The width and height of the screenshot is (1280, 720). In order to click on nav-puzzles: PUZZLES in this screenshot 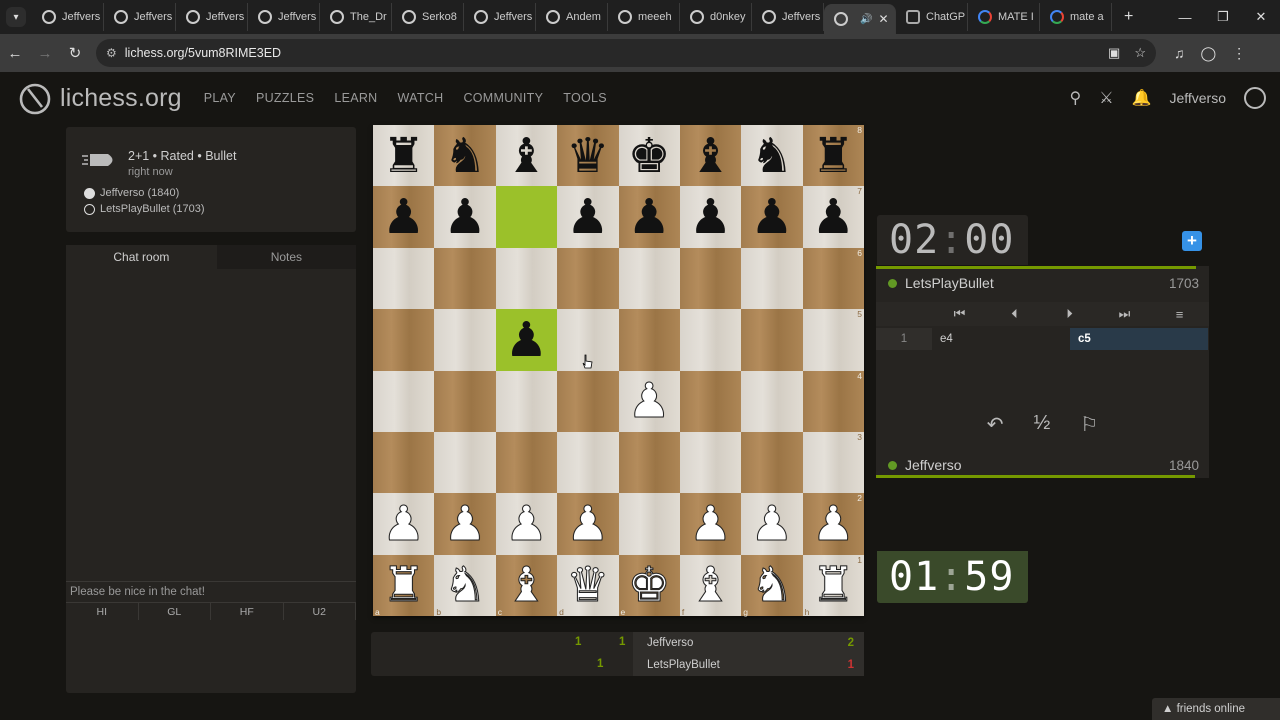, I will do `click(285, 98)`.